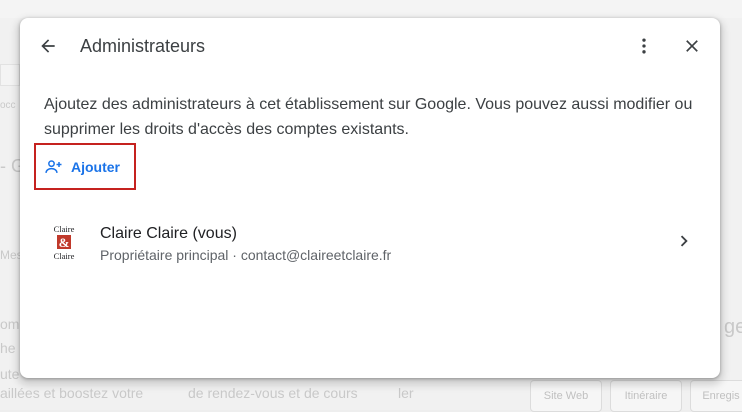 Image resolution: width=742 pixels, height=412 pixels. Describe the element at coordinates (371, 9) in the screenshot. I see `background-topbar` at that location.